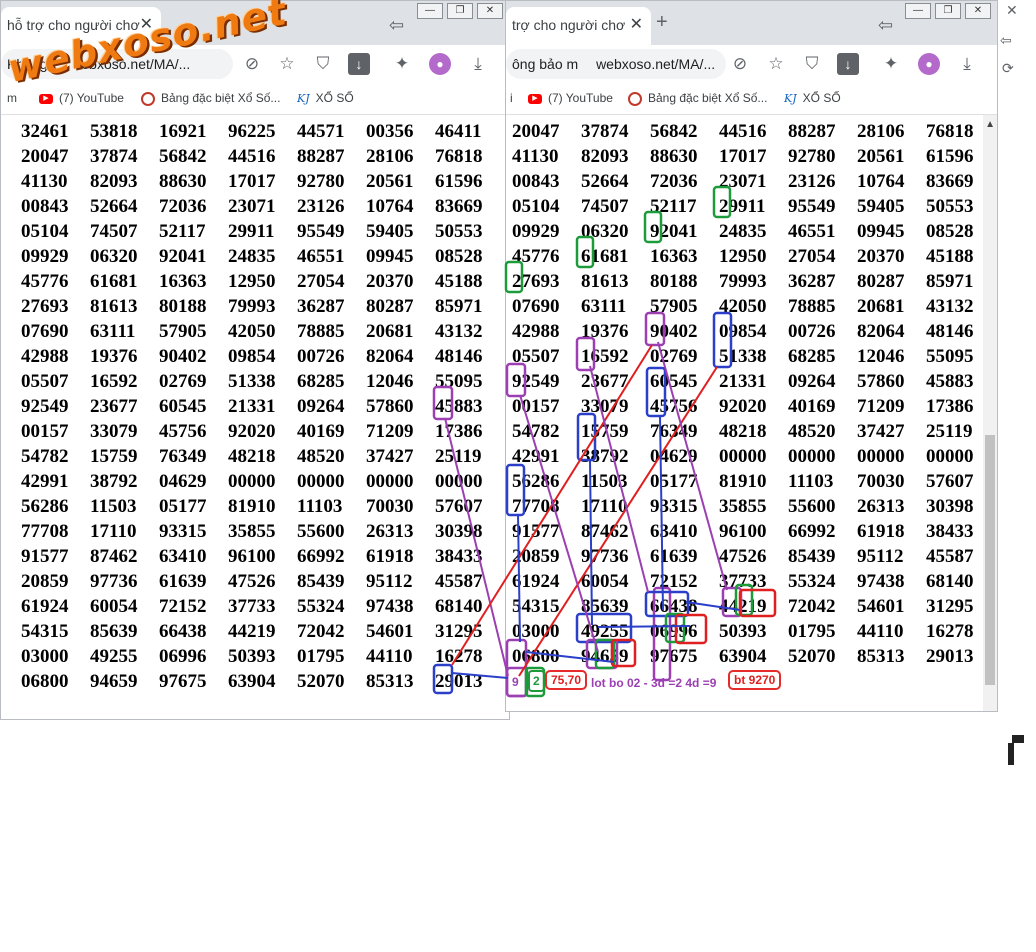 The image size is (1036, 952). I want to click on result-number: 56842, so click(674, 131).